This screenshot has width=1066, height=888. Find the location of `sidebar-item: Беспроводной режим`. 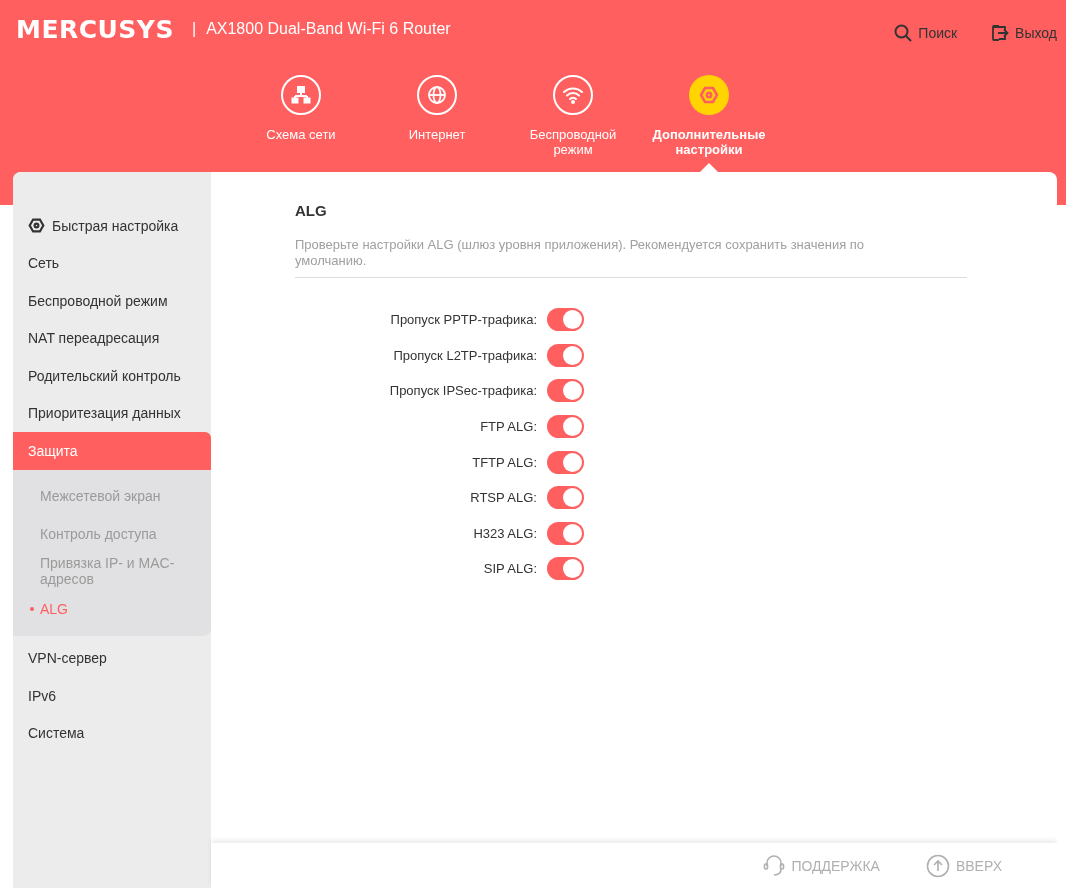

sidebar-item: Беспроводной режим is located at coordinates (112, 301).